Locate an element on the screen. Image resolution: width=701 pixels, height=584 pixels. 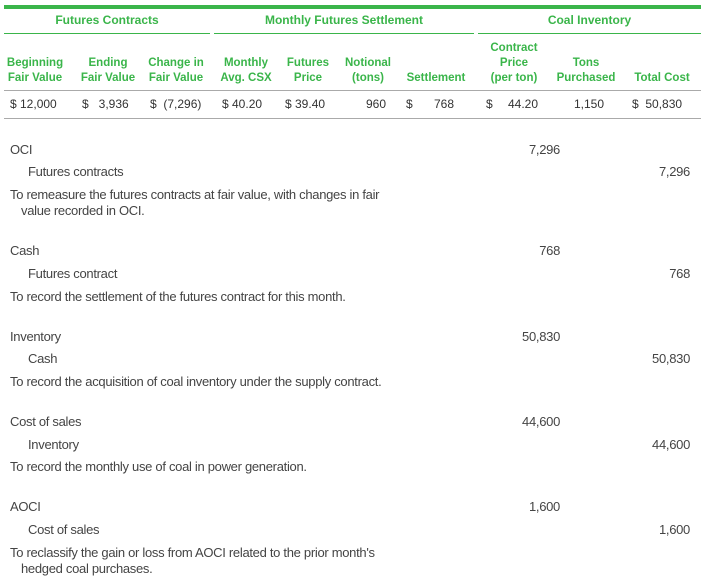
col-header-settlement: Settlement is located at coordinates (436, 78).